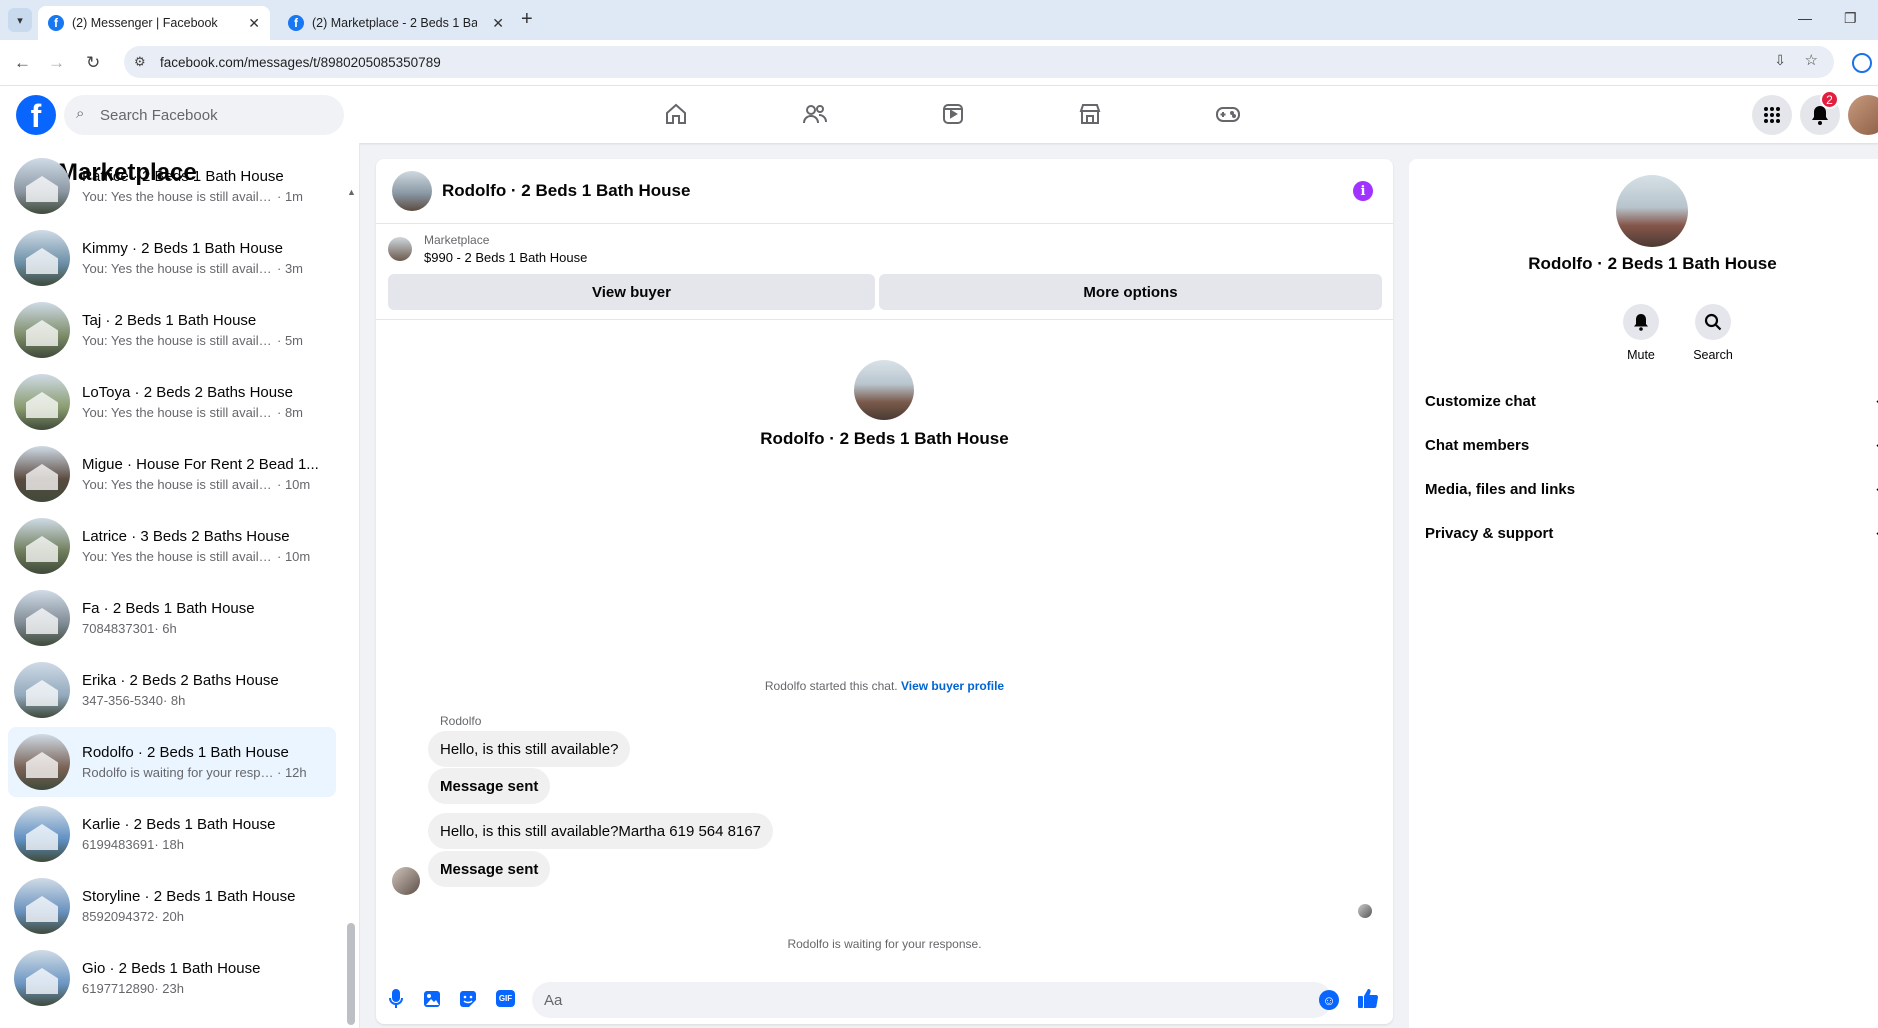 This screenshot has width=1878, height=1028. What do you see at coordinates (351, 192) in the screenshot?
I see `scroll-up-icon: ▲` at bounding box center [351, 192].